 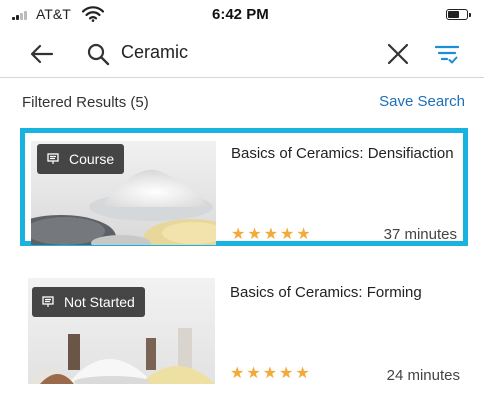 What do you see at coordinates (447, 54) in the screenshot?
I see `filter-icon` at bounding box center [447, 54].